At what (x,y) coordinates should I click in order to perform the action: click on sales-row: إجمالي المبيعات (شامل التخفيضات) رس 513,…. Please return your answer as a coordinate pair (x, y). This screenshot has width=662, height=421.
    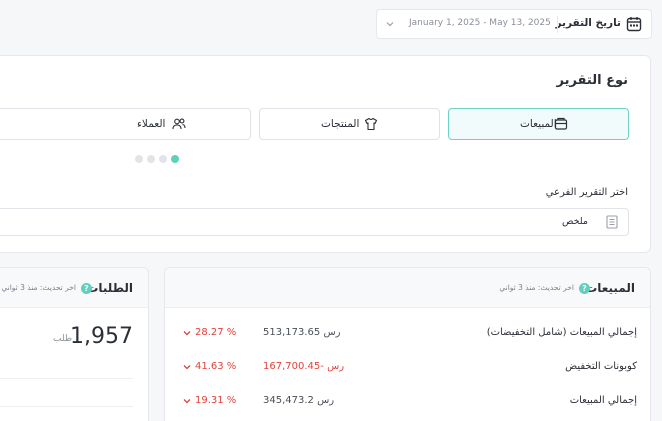
    Looking at the image, I should click on (407, 337).